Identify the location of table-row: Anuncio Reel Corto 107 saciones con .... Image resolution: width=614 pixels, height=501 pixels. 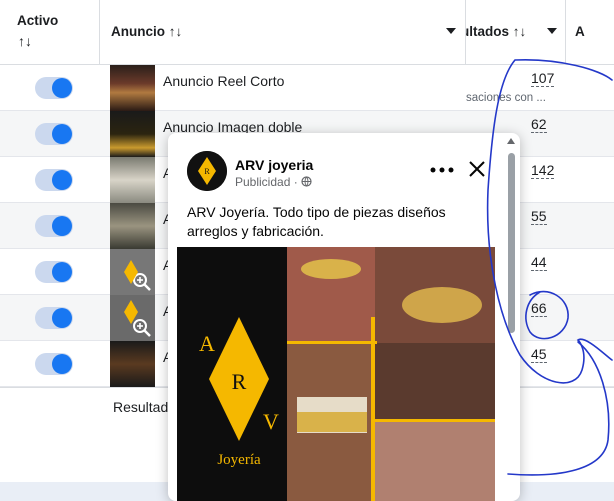
(307, 88).